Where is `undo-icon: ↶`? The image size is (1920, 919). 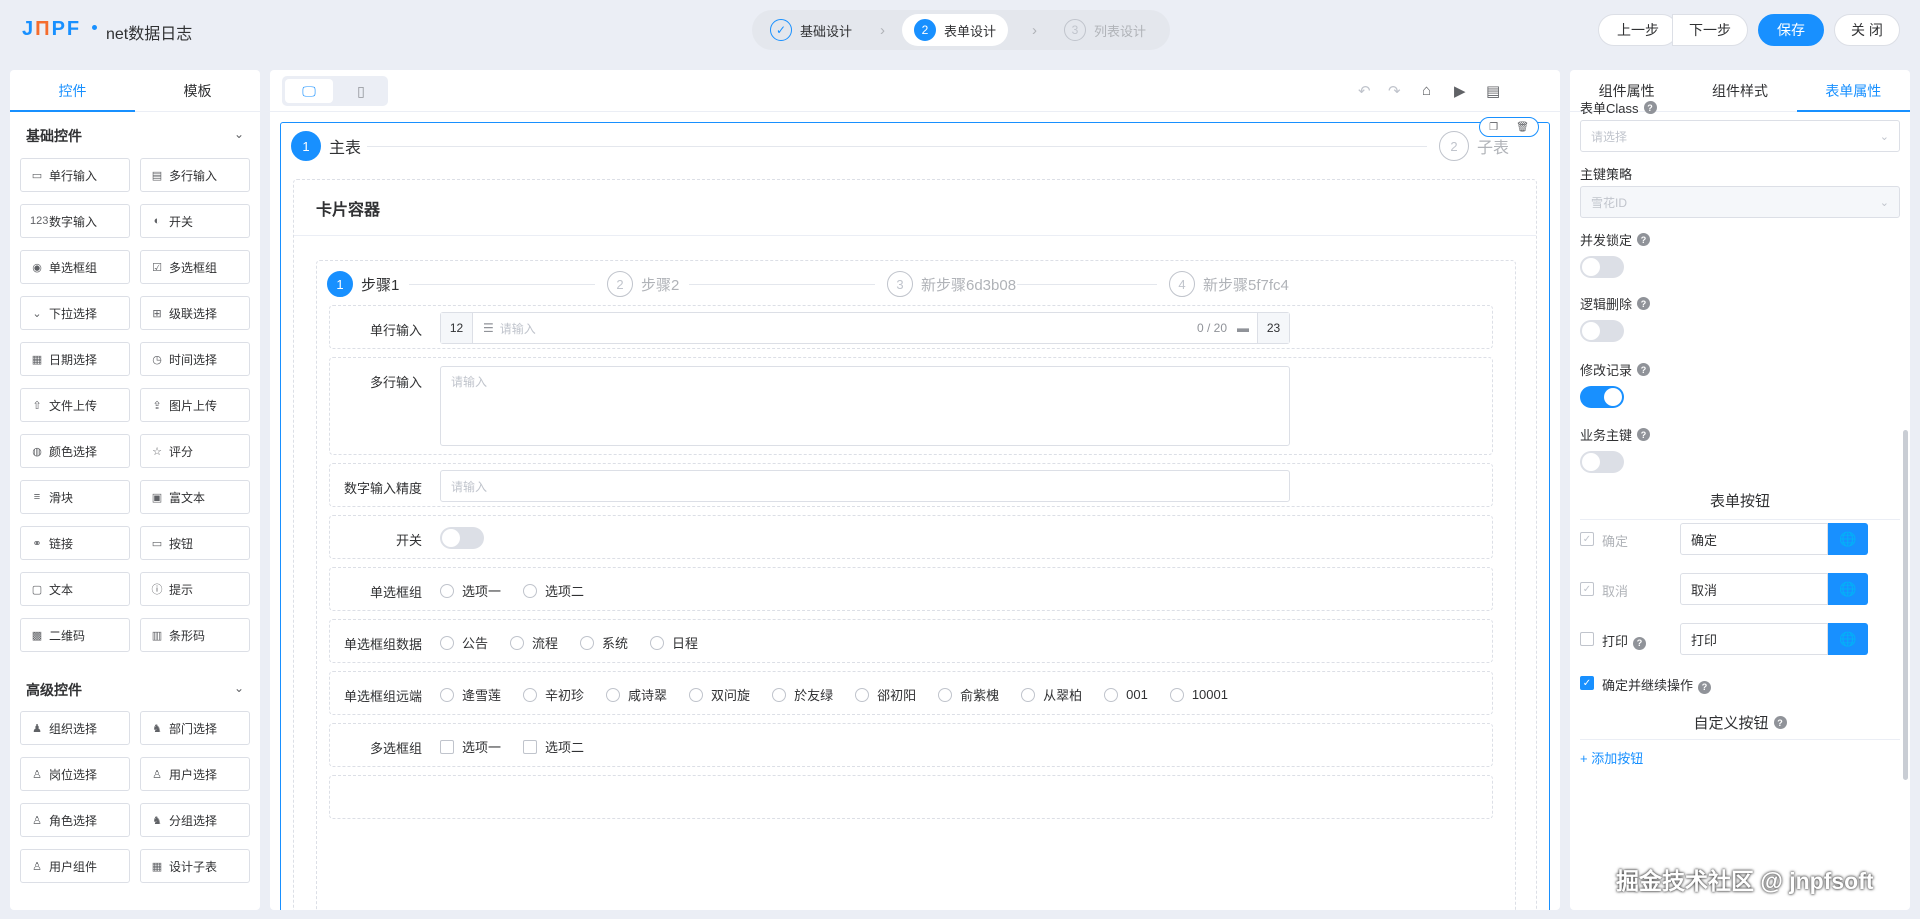
undo-icon: ↶ is located at coordinates (1364, 91).